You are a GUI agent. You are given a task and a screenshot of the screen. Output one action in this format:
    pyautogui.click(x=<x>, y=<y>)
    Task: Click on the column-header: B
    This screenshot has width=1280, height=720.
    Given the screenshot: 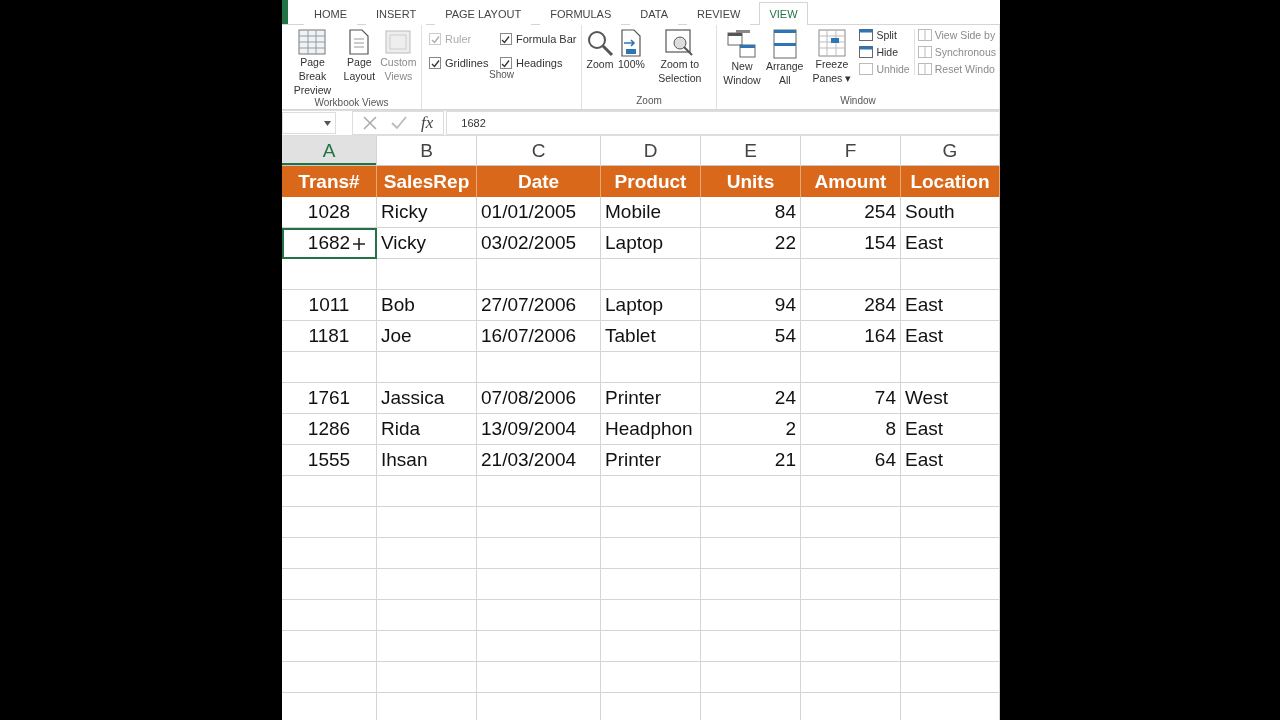 What is the action you would take?
    pyautogui.click(x=427, y=151)
    